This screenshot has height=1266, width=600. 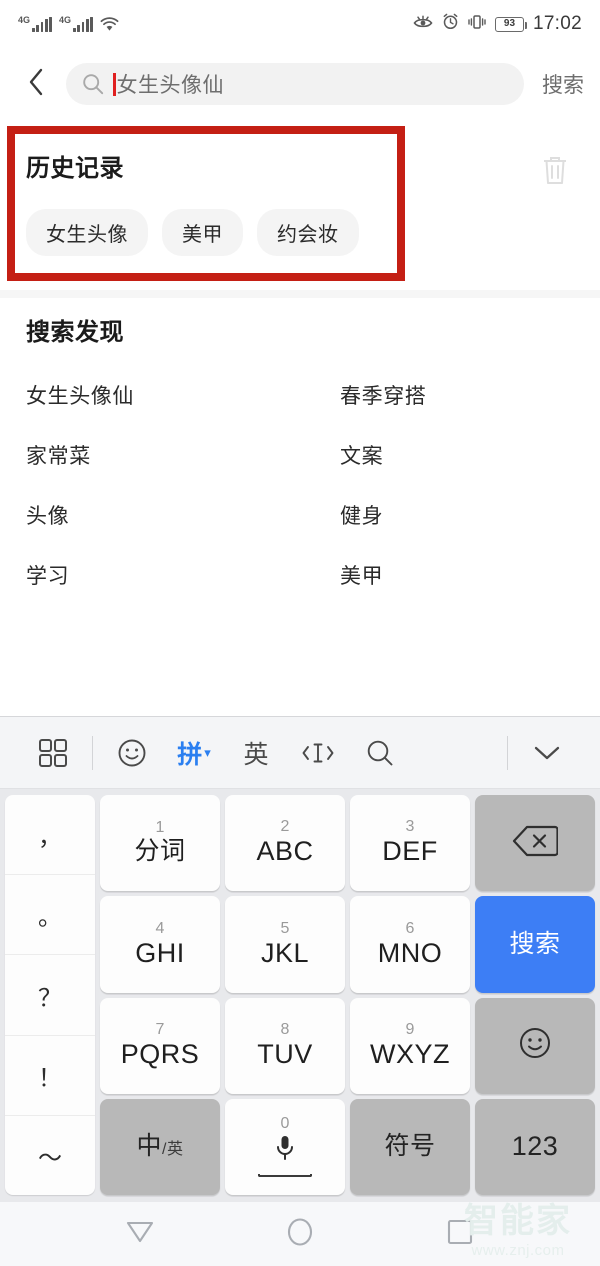 What do you see at coordinates (65, 19) in the screenshot?
I see `network-type-label-2: 4G` at bounding box center [65, 19].